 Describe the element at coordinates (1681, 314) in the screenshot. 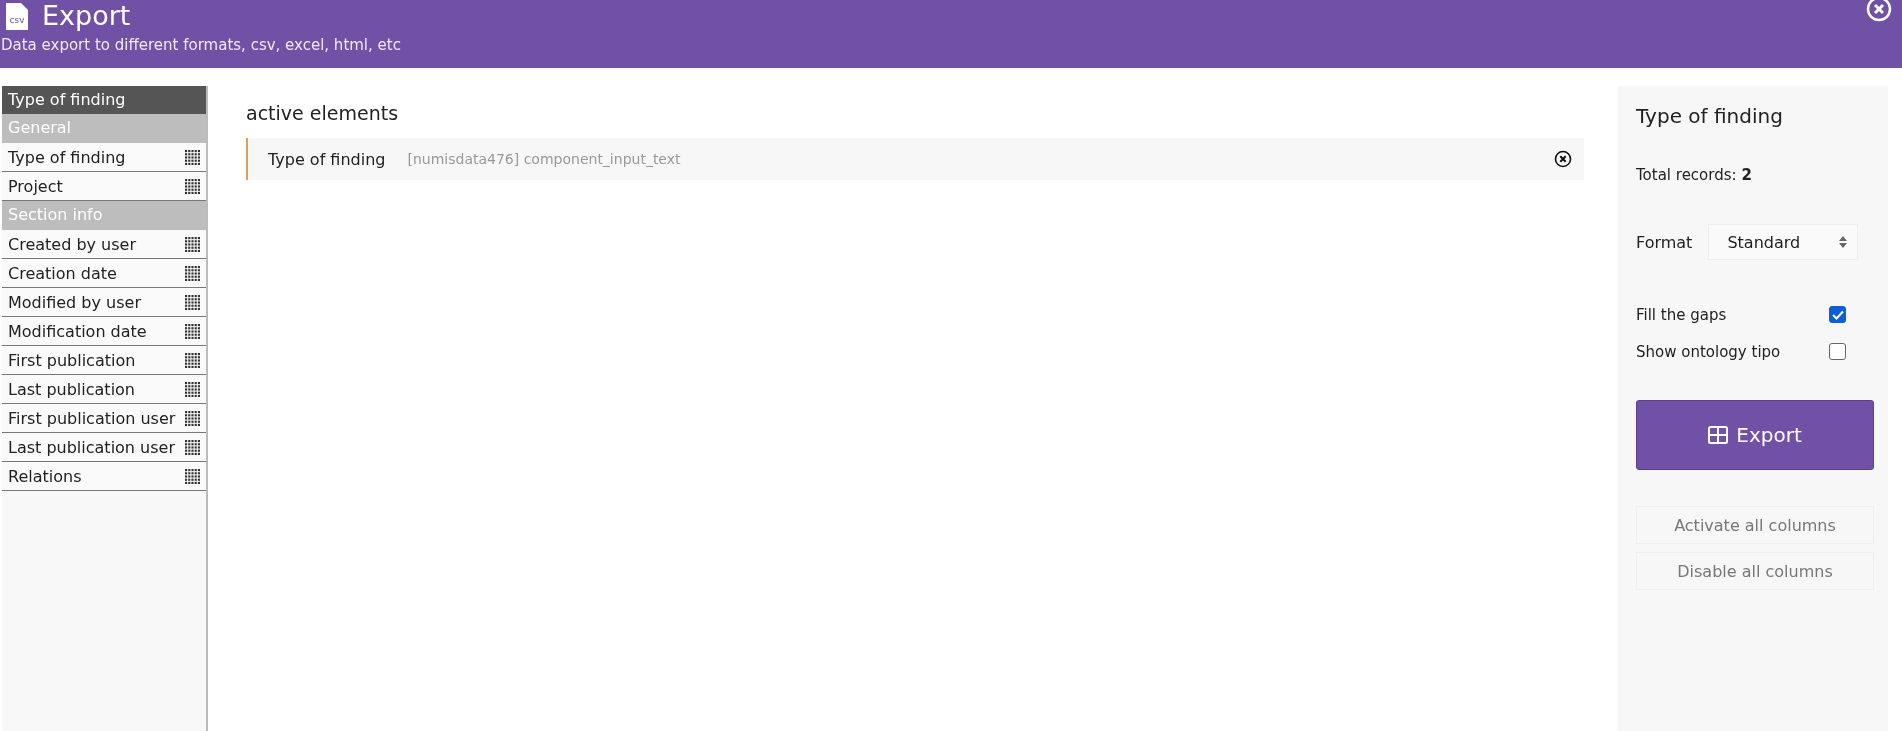

I see `option-label: Fill the gaps` at that location.